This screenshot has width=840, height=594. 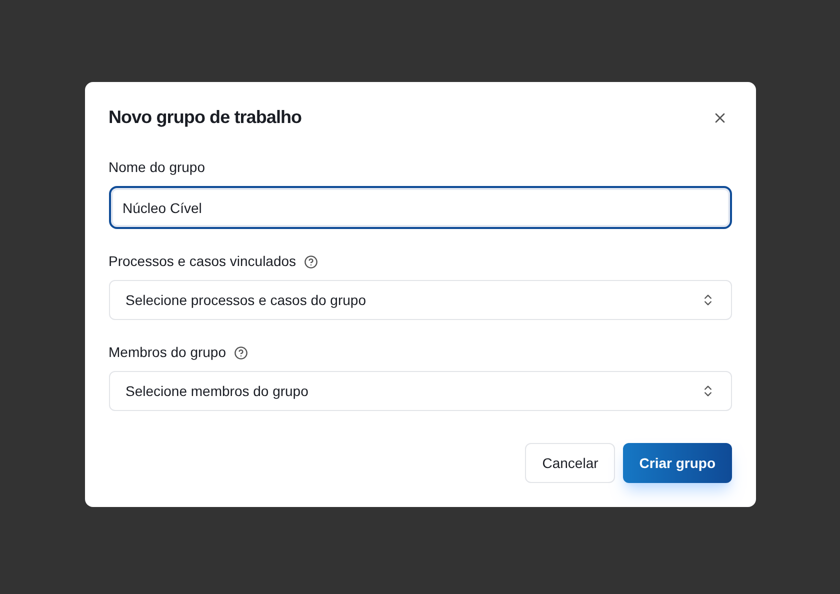 I want to click on create-button: Criar grupo, so click(x=677, y=463).